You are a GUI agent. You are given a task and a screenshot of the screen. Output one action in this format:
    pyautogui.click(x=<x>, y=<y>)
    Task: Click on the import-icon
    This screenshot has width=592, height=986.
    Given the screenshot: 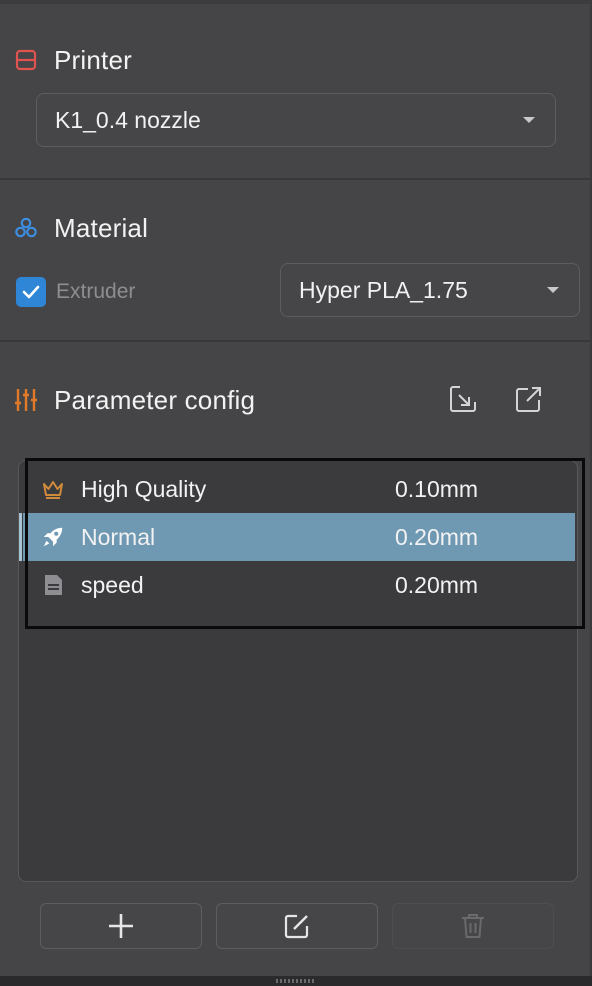 What is the action you would take?
    pyautogui.click(x=463, y=399)
    